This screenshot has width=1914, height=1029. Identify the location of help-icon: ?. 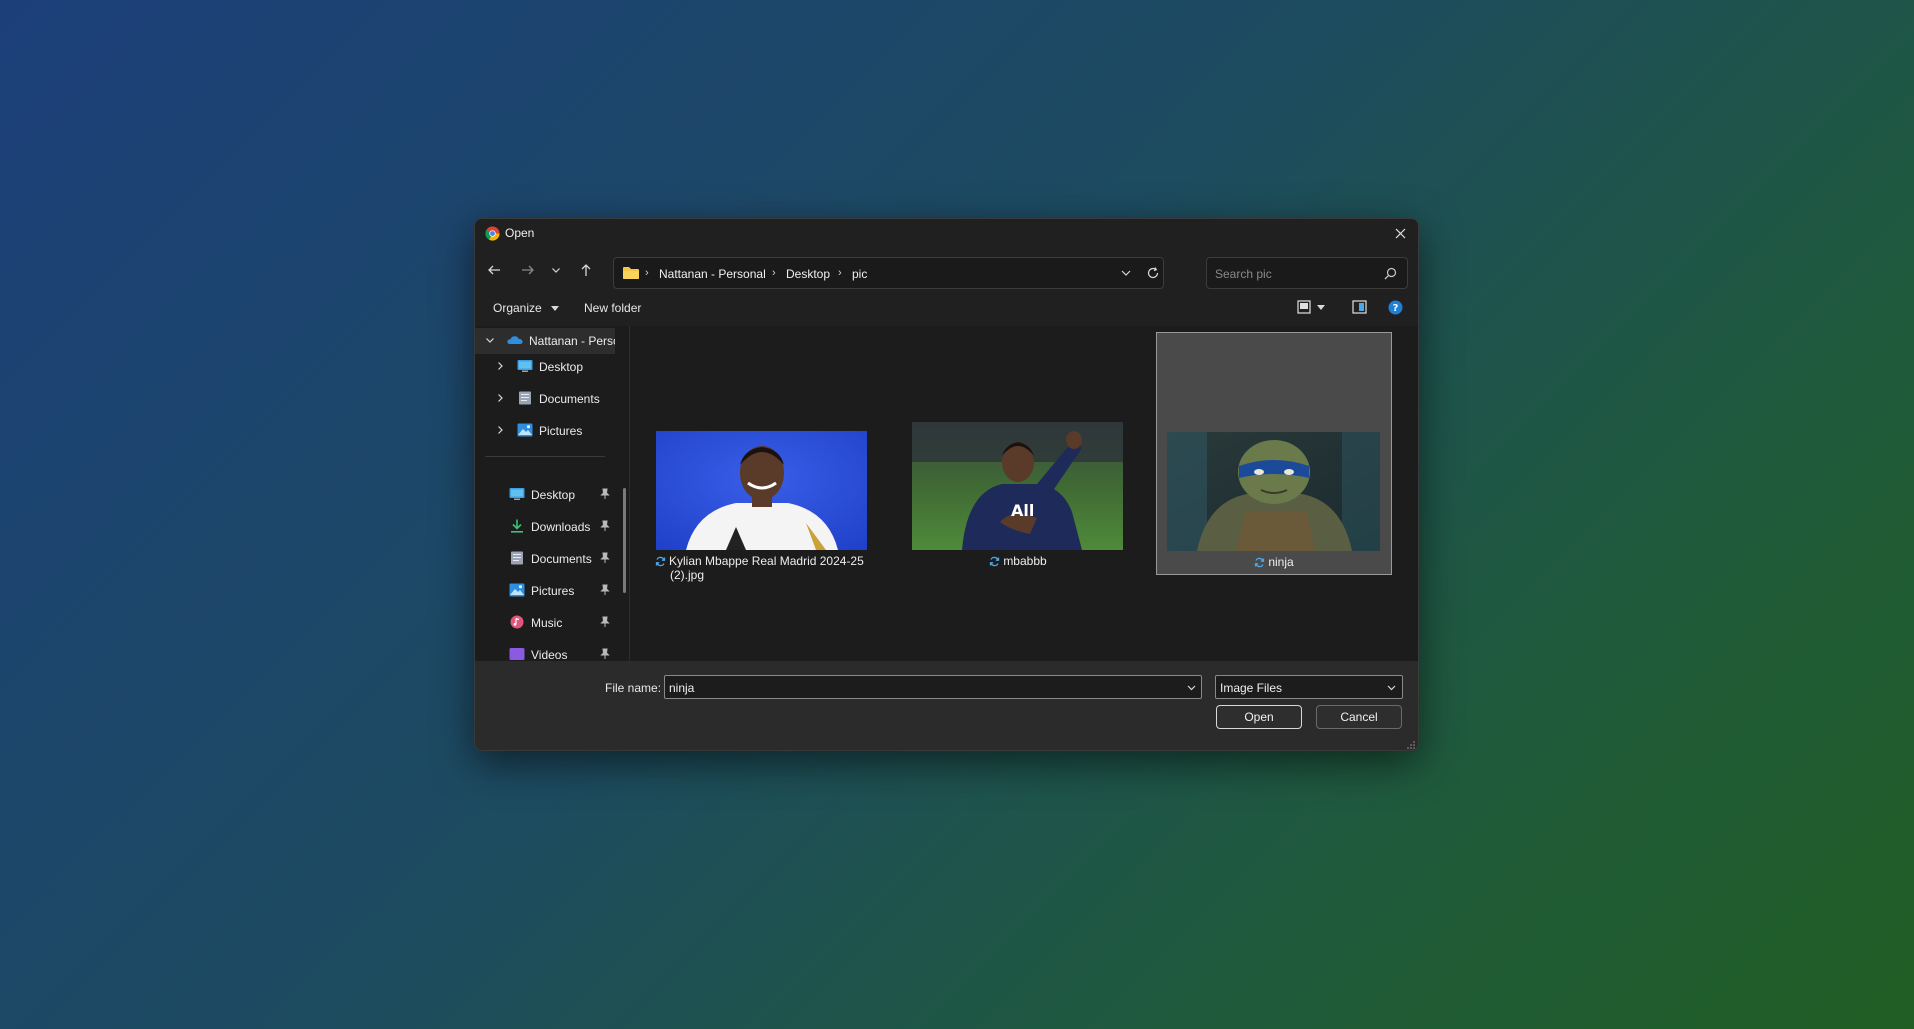
(1395, 307).